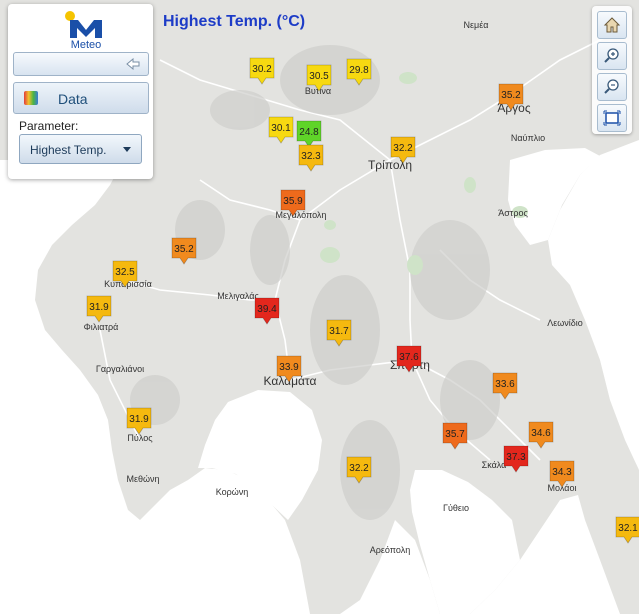  I want to click on marker-value: 30.5, so click(319, 76).